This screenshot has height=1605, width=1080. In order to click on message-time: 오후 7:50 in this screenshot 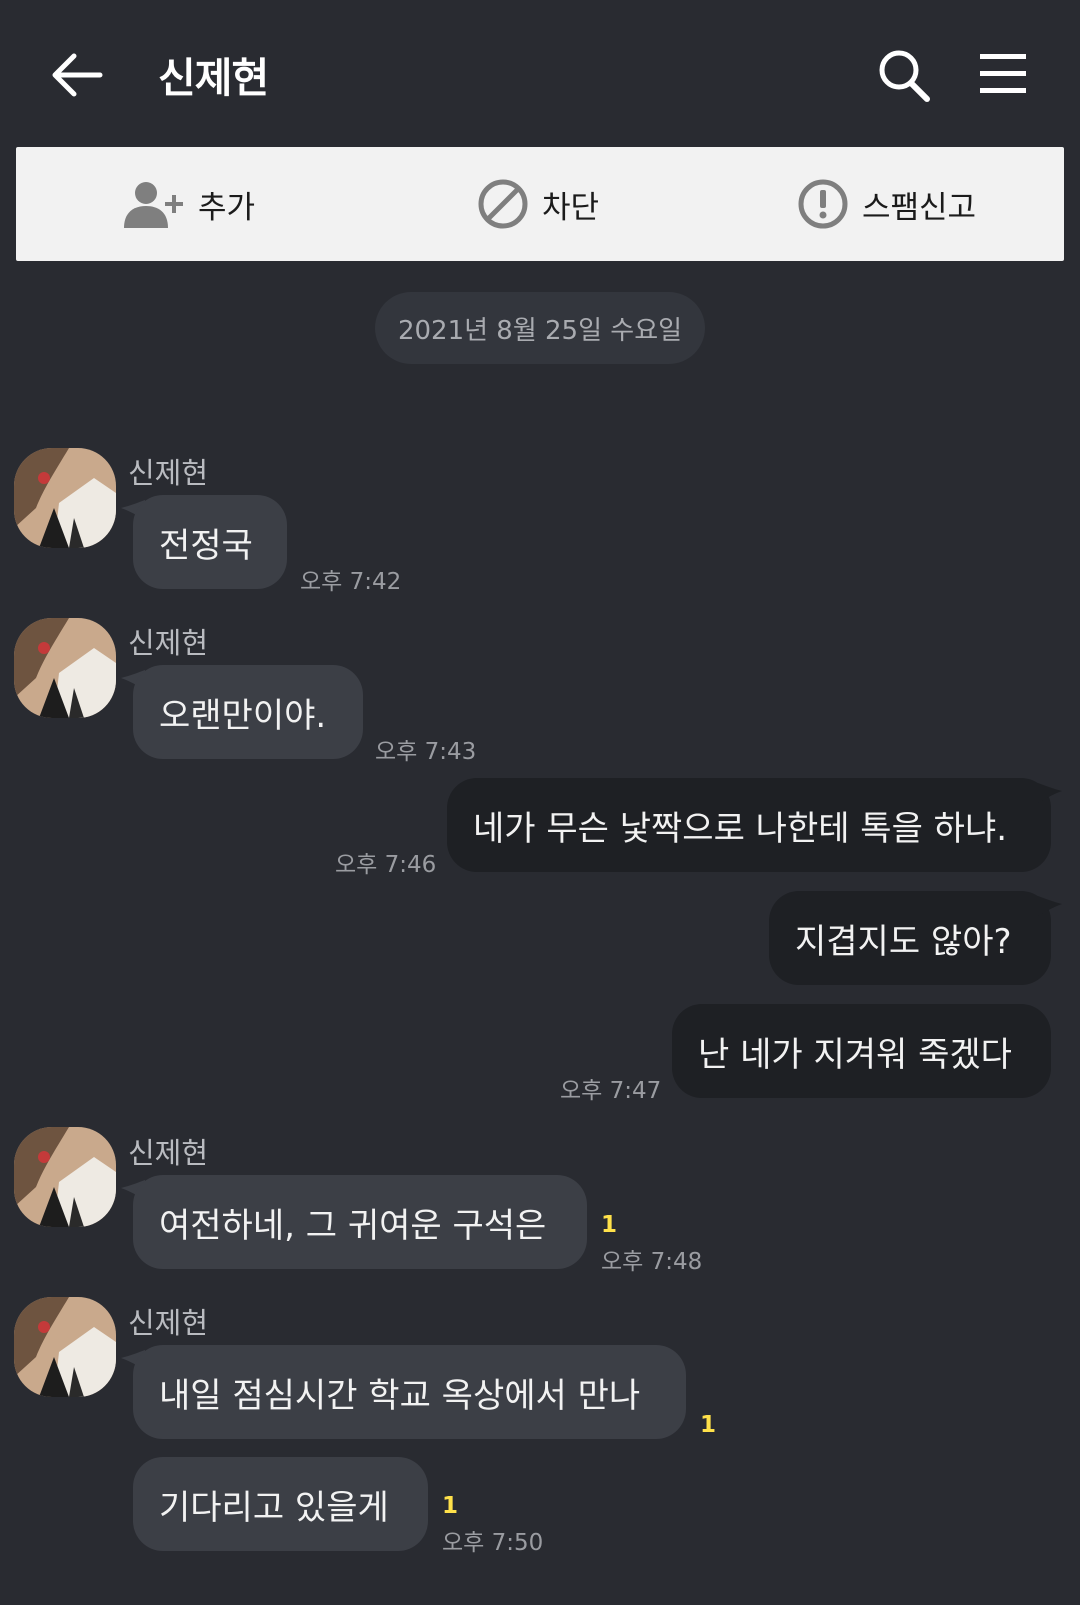, I will do `click(493, 1543)`.